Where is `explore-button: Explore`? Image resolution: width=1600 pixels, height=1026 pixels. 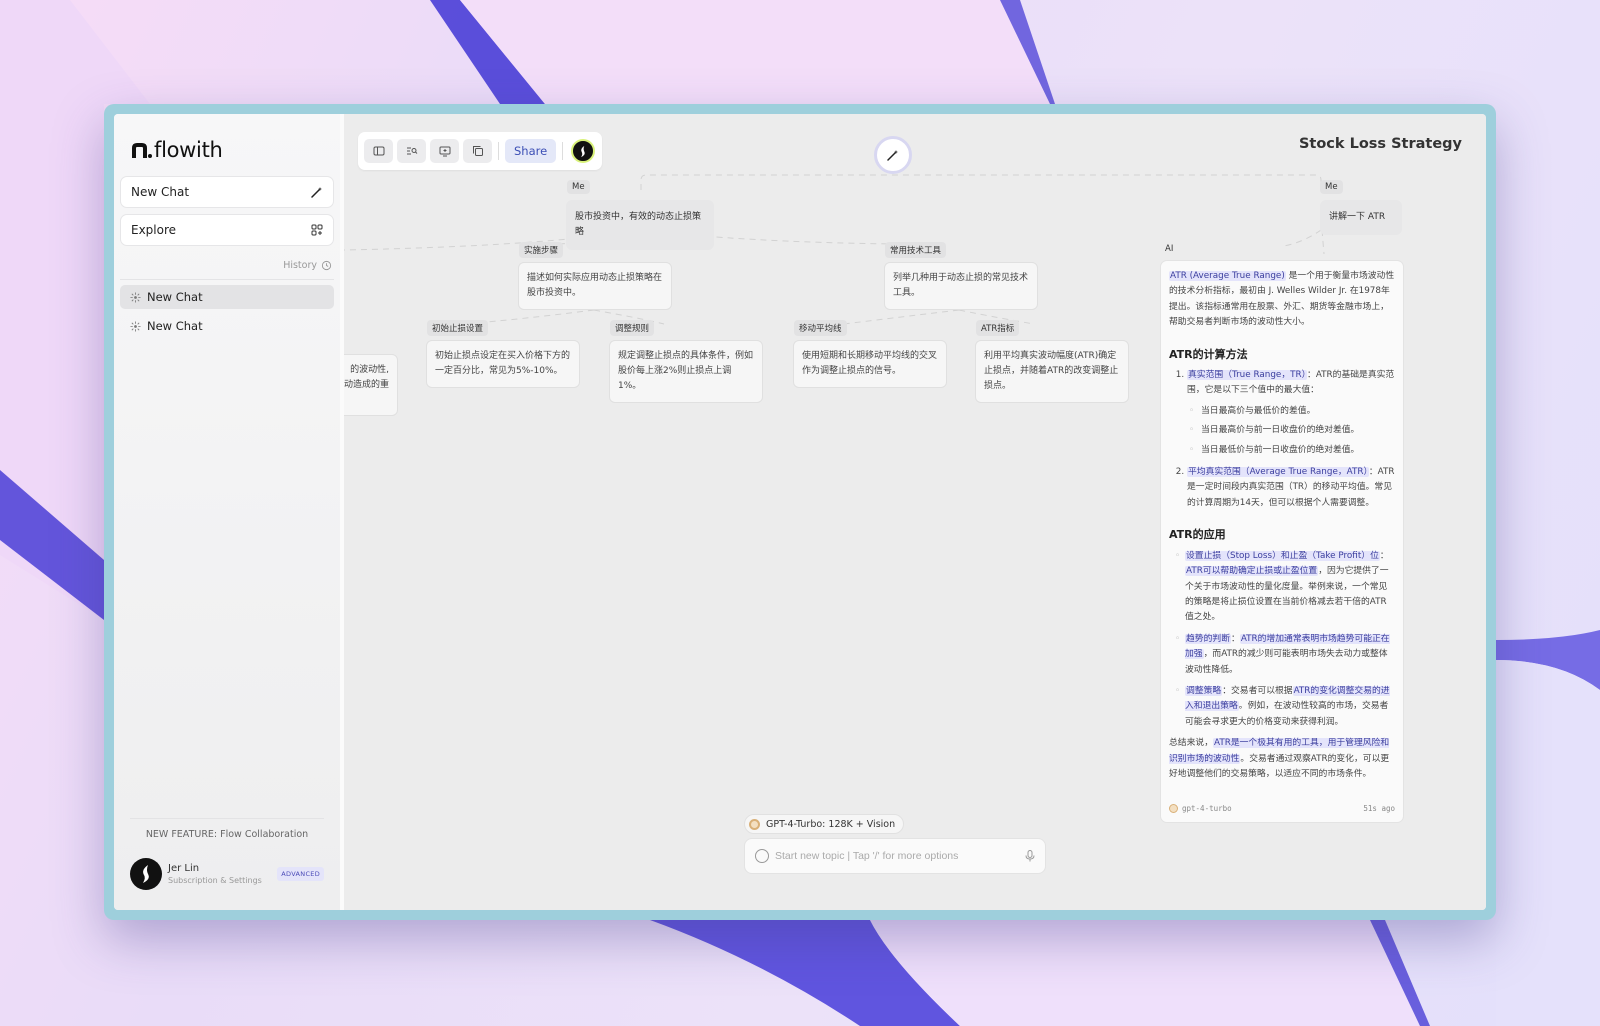
explore-button: Explore is located at coordinates (227, 230).